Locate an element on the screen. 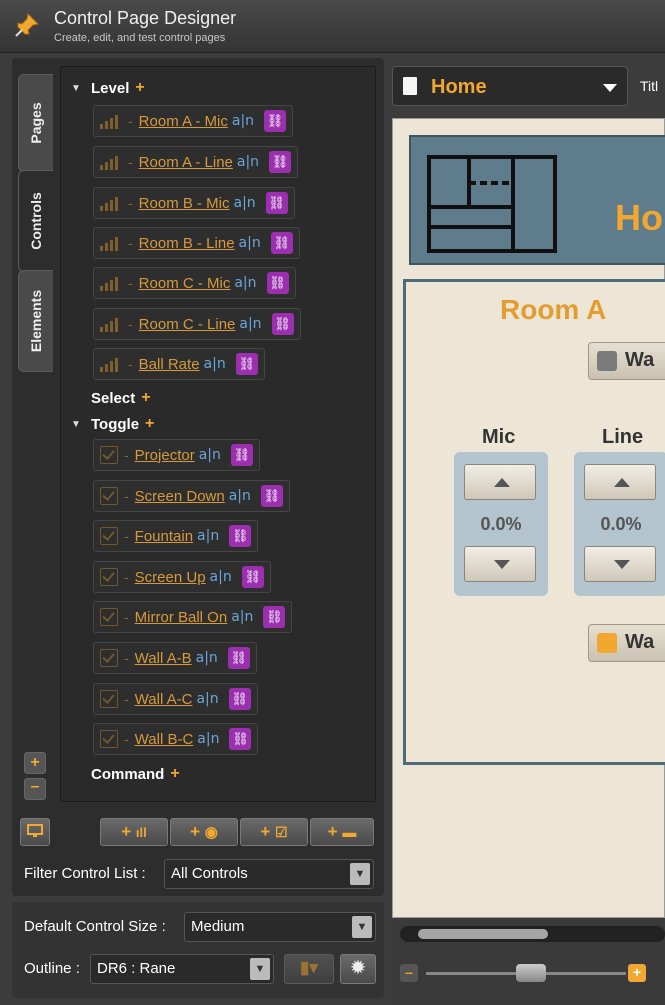 The width and height of the screenshot is (665, 1005). filter-select: All Controls ▼ is located at coordinates (269, 874).